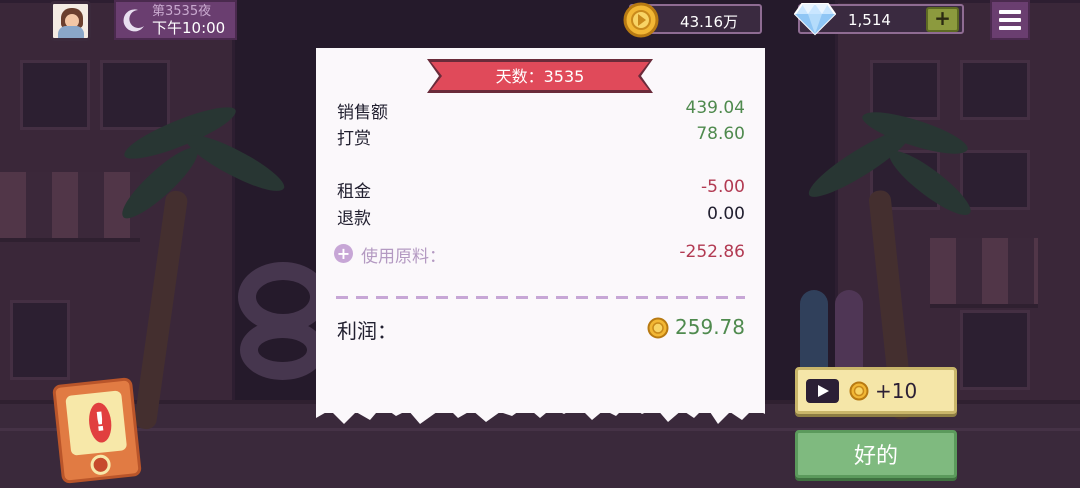 This screenshot has width=1080, height=488. I want to click on diamond-icon, so click(815, 19).